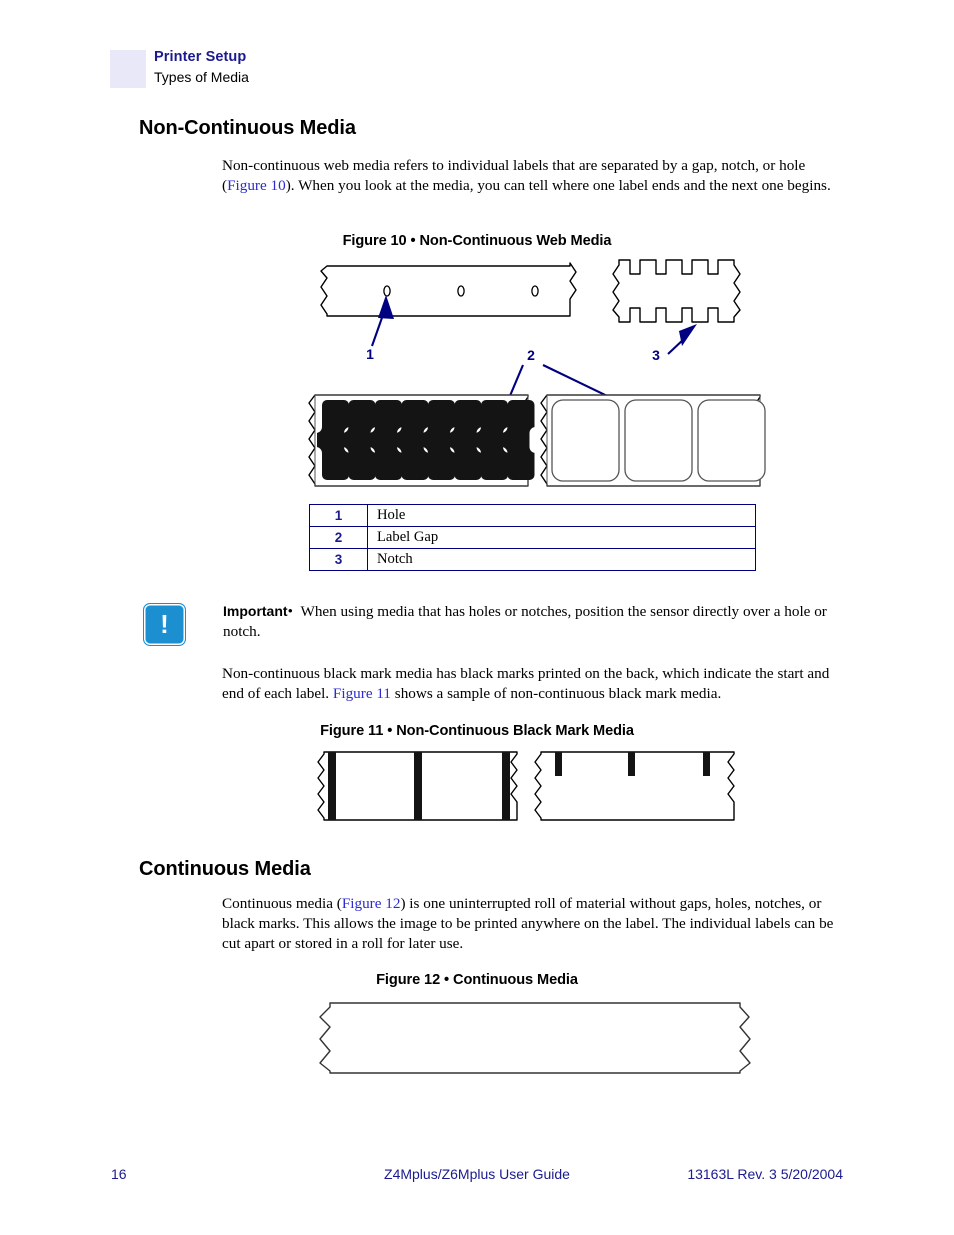 The height and width of the screenshot is (1235, 954). What do you see at coordinates (537, 373) in the screenshot?
I see `figure-10-graphic: 1 3 2` at bounding box center [537, 373].